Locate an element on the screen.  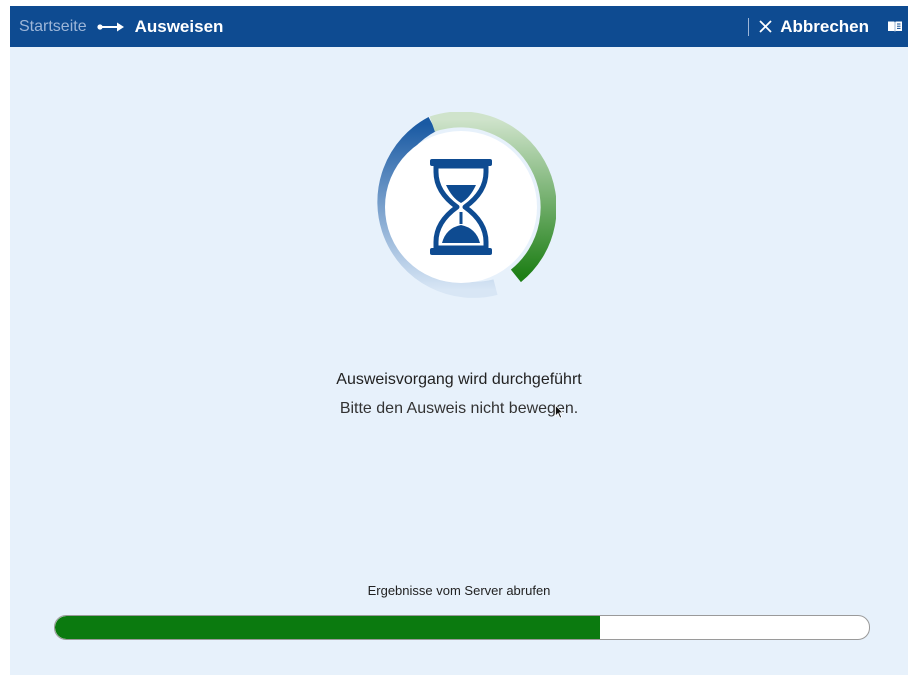
progress-bar is located at coordinates (462, 627).